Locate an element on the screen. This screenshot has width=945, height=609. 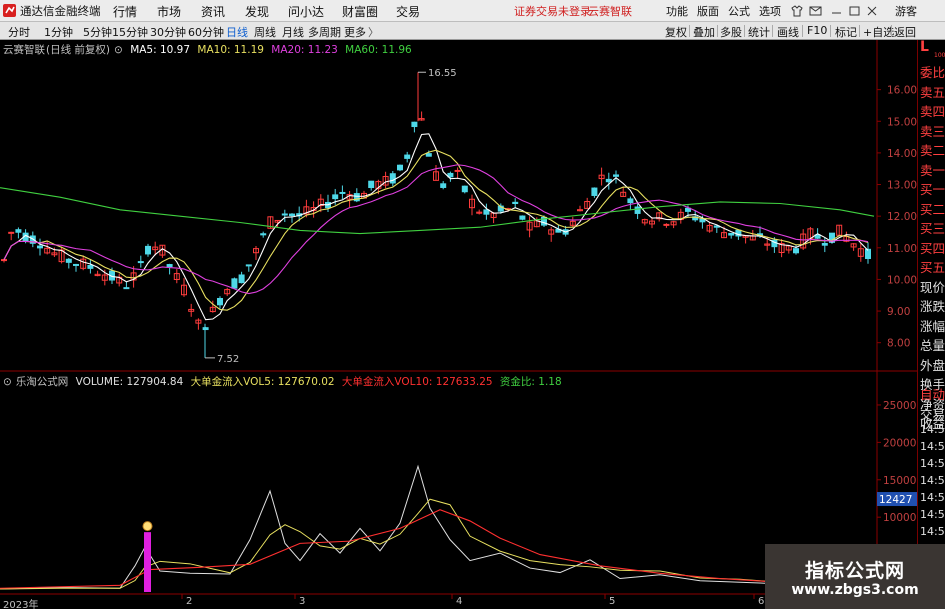
dropdown-icon: ⊙ is located at coordinates (118, 50).